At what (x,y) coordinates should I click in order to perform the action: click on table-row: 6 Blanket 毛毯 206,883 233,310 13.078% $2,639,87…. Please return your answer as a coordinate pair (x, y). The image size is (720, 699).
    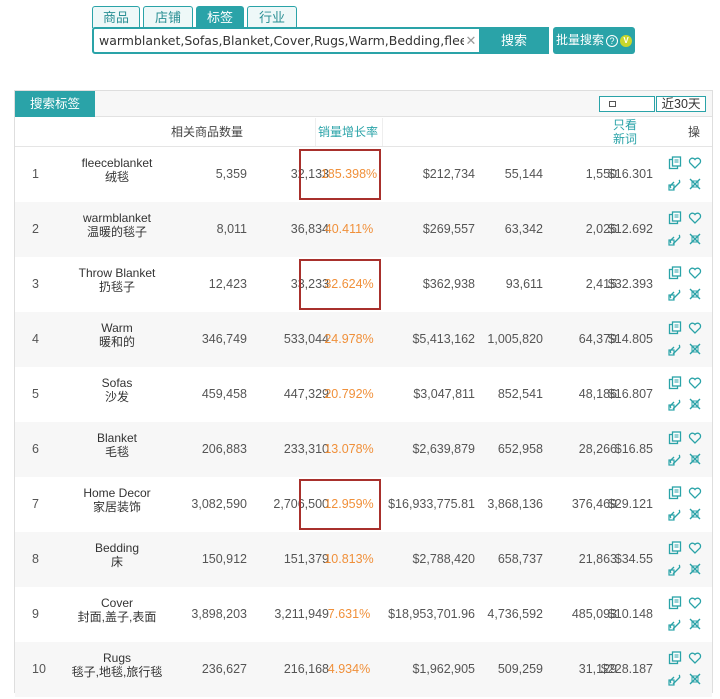
    Looking at the image, I should click on (363, 449).